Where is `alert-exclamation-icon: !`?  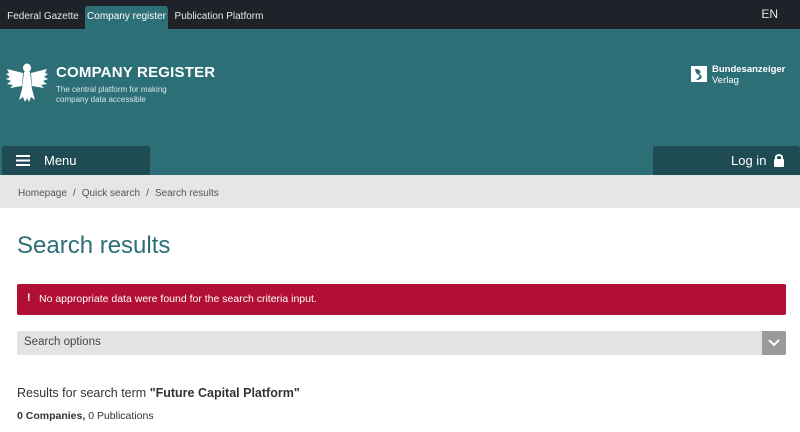 alert-exclamation-icon: ! is located at coordinates (29, 298).